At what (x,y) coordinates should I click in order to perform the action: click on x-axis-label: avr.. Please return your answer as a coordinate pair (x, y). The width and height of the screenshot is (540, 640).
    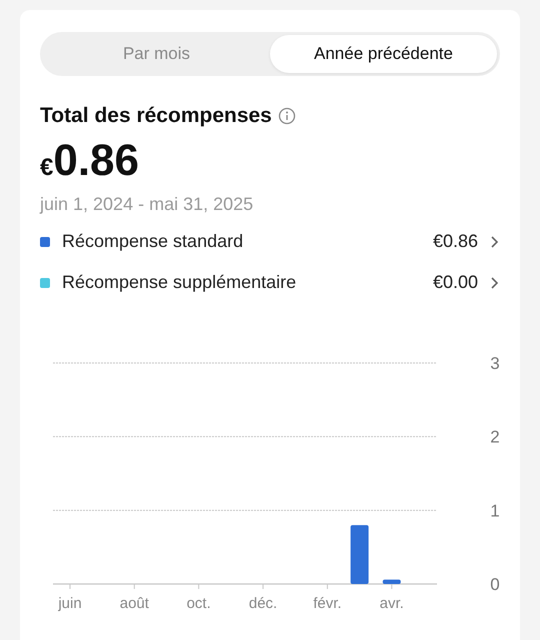
    Looking at the image, I should click on (392, 603).